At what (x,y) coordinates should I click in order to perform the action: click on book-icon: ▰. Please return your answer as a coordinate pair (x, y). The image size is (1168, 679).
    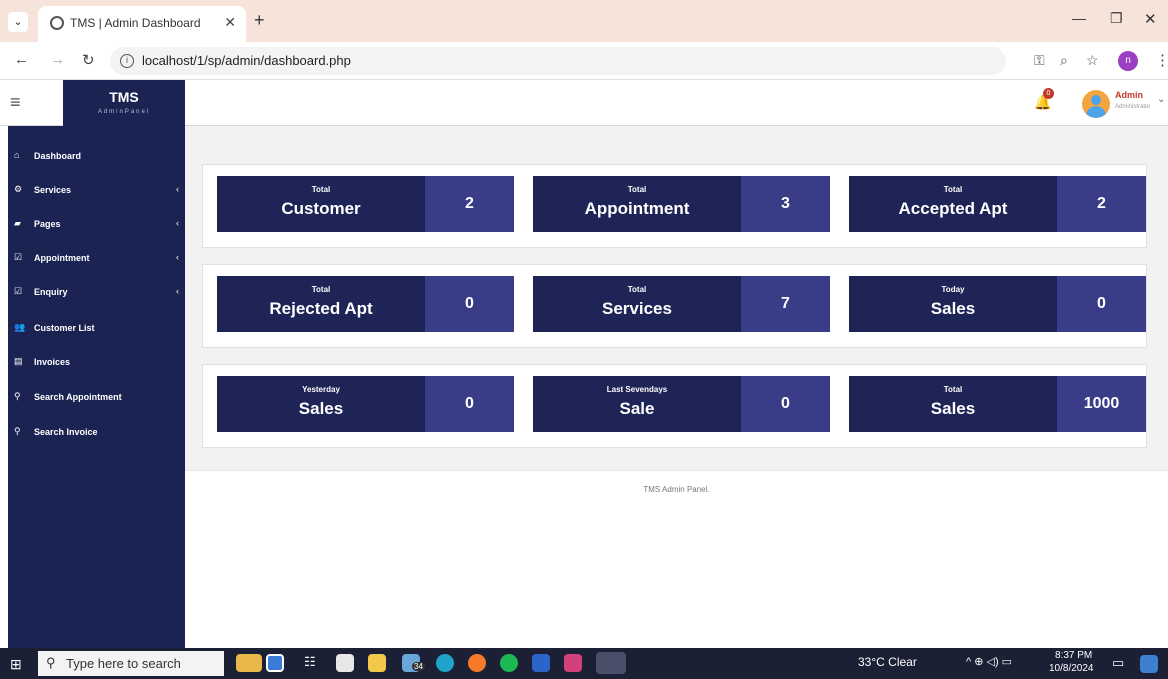
    Looking at the image, I should click on (17, 223).